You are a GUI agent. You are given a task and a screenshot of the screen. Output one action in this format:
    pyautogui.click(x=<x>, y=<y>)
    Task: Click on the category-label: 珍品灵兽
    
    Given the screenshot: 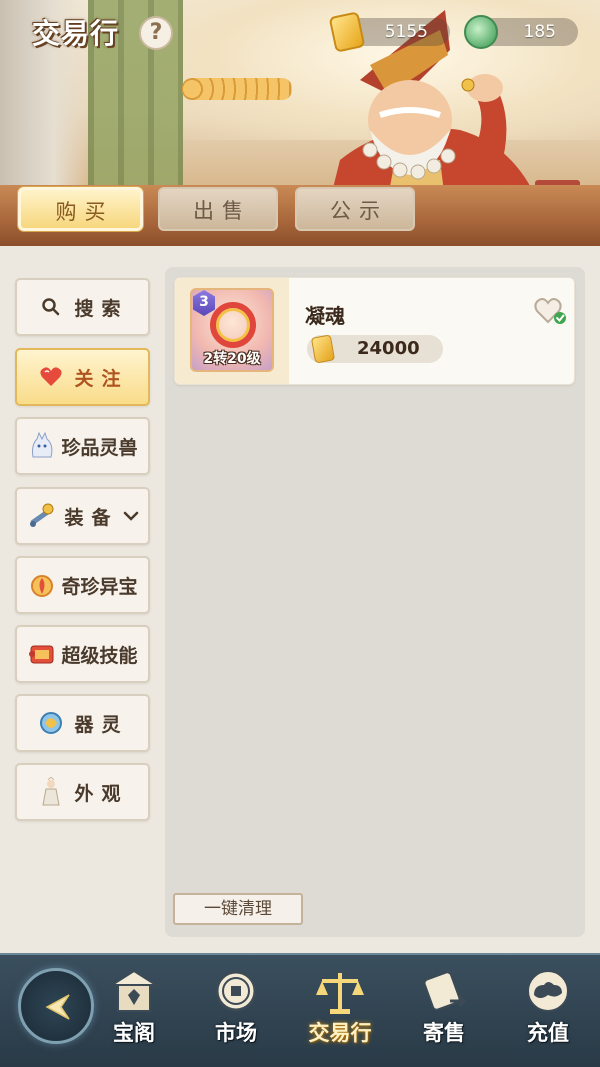 What is the action you would take?
    pyautogui.click(x=99, y=447)
    